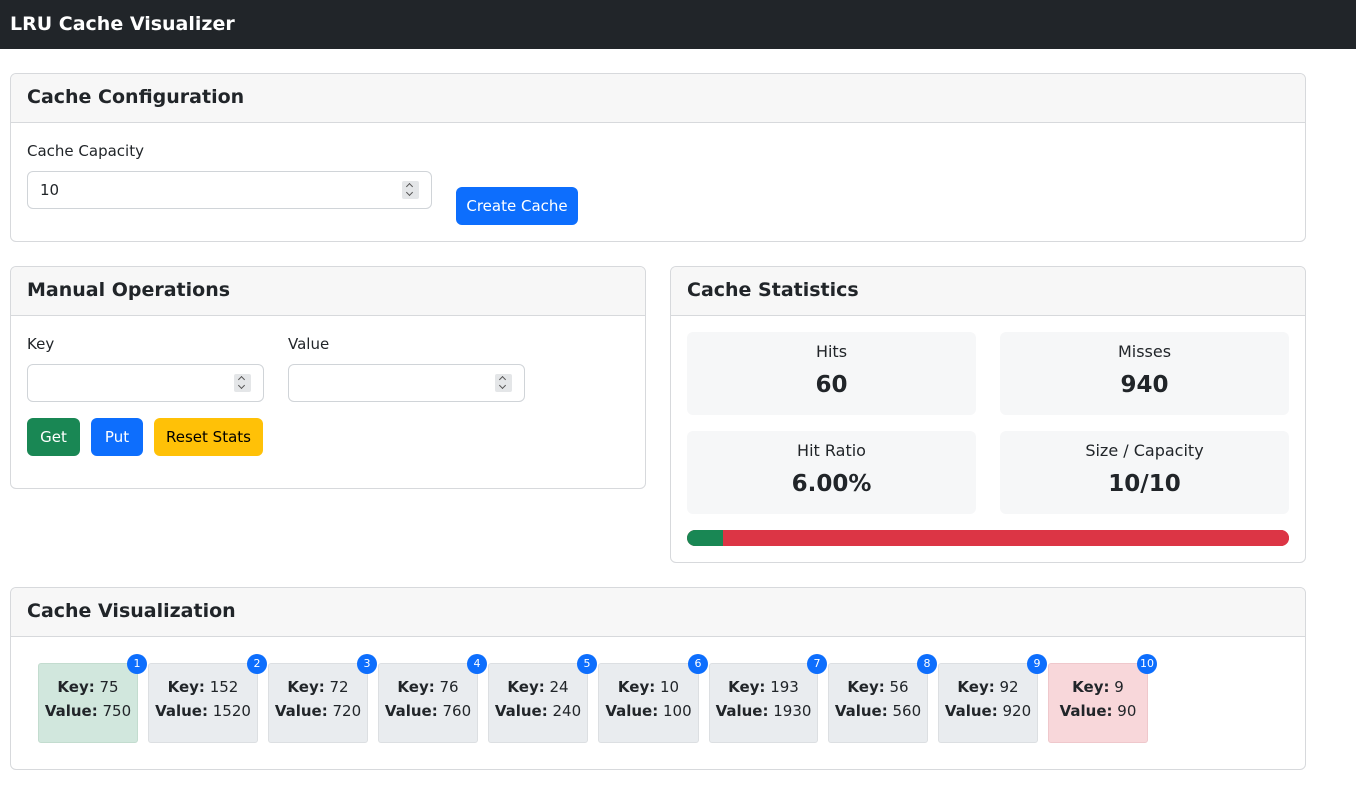 Image resolution: width=1356 pixels, height=787 pixels. I want to click on value-input, so click(406, 383).